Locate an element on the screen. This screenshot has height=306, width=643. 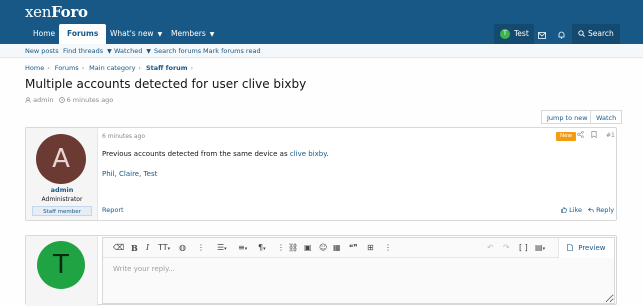
link-icon: ⛓ is located at coordinates (293, 248).